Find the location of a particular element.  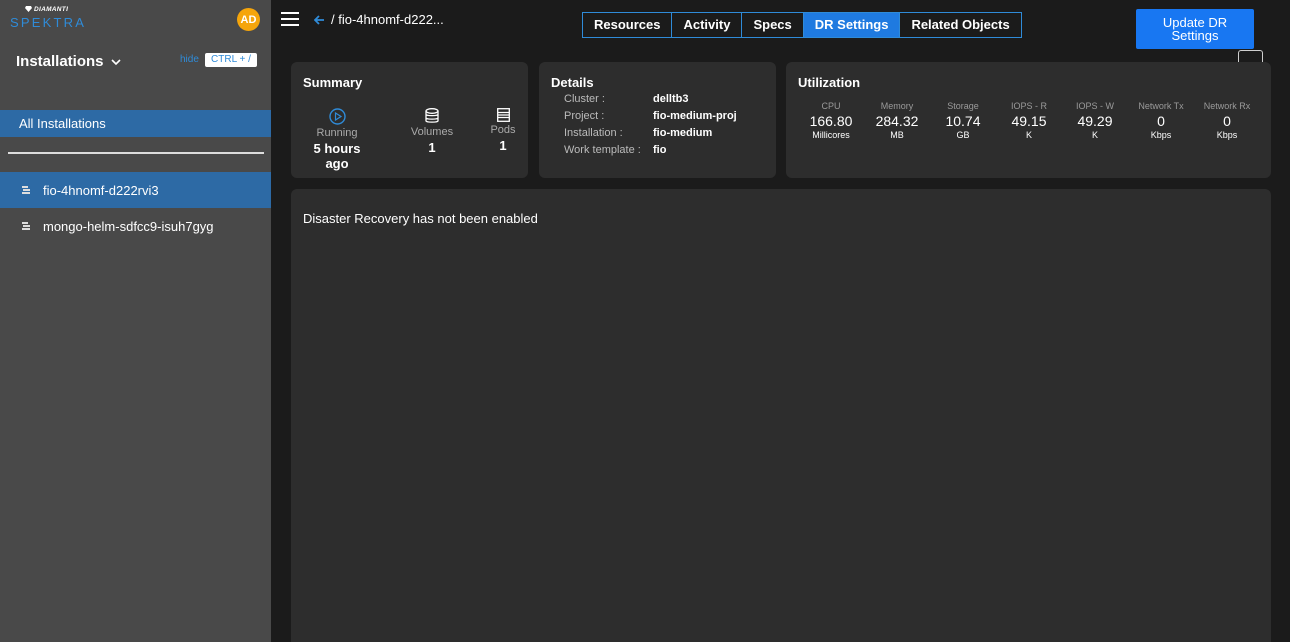

metric-network-rx: Network Rx 0 Kbps is located at coordinates (1227, 120).